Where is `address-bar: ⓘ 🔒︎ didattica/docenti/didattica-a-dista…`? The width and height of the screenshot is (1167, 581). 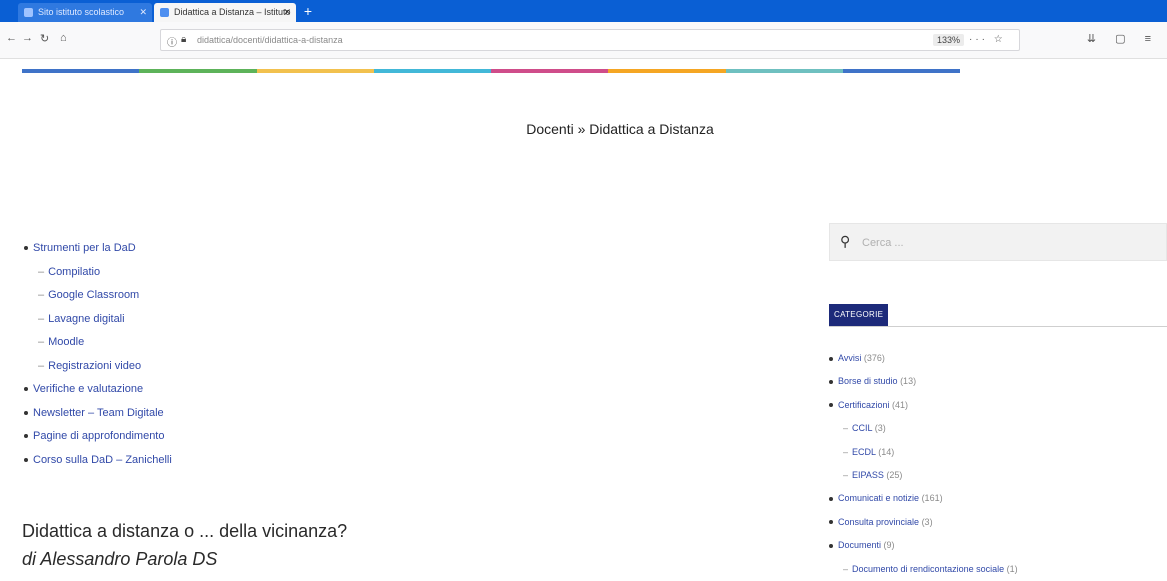 address-bar: ⓘ 🔒︎ didattica/docenti/didattica-a-dista… is located at coordinates (590, 40).